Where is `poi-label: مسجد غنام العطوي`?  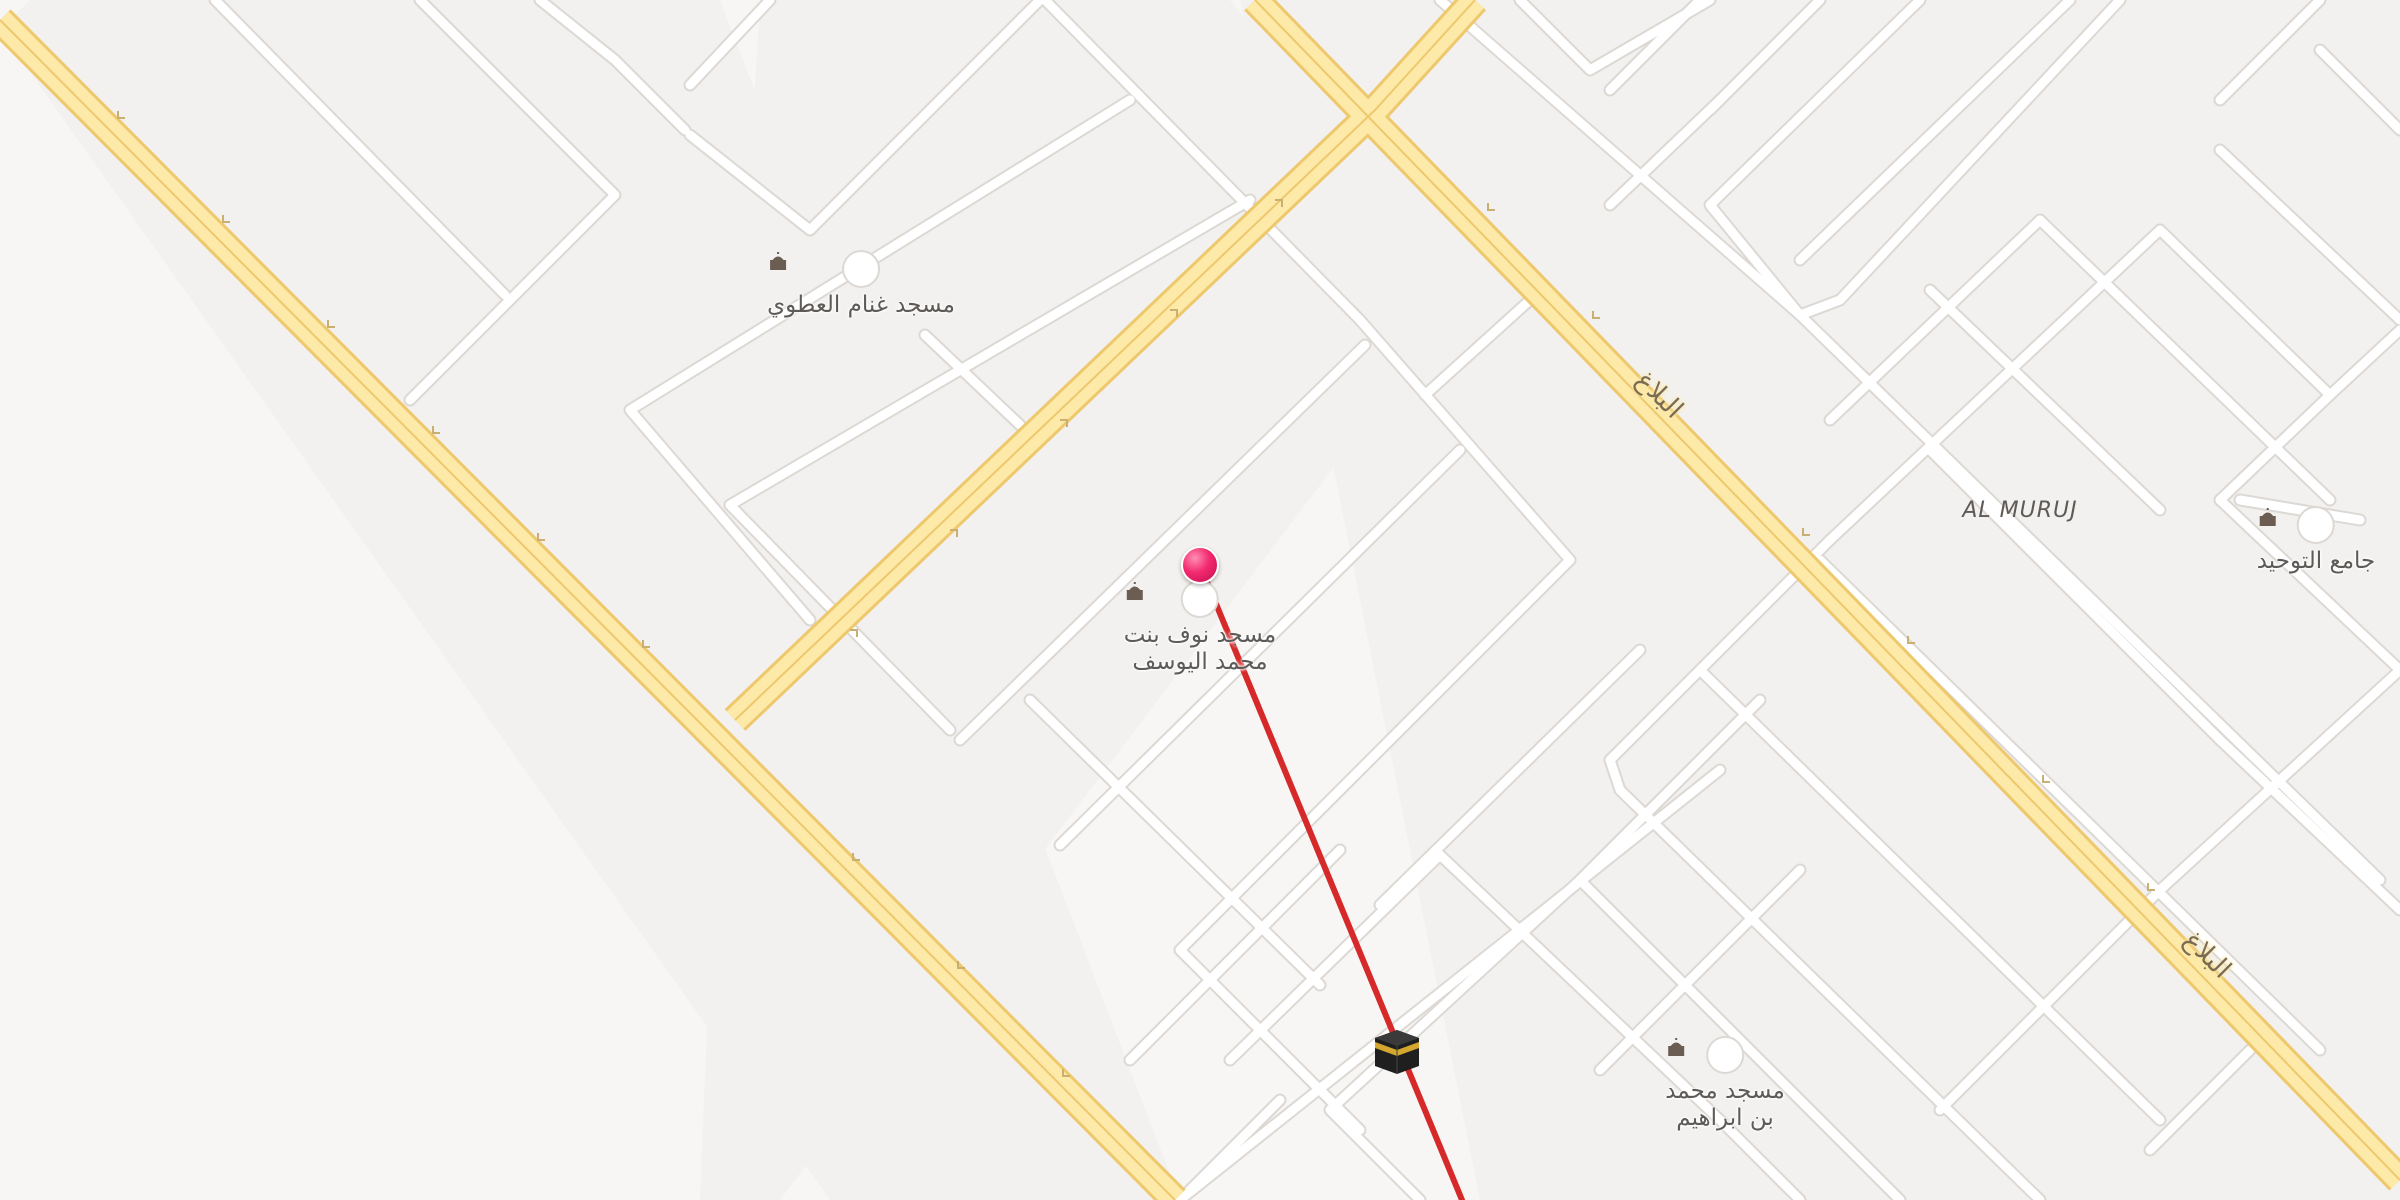
poi-label: مسجد غنام العطوي is located at coordinates (861, 305).